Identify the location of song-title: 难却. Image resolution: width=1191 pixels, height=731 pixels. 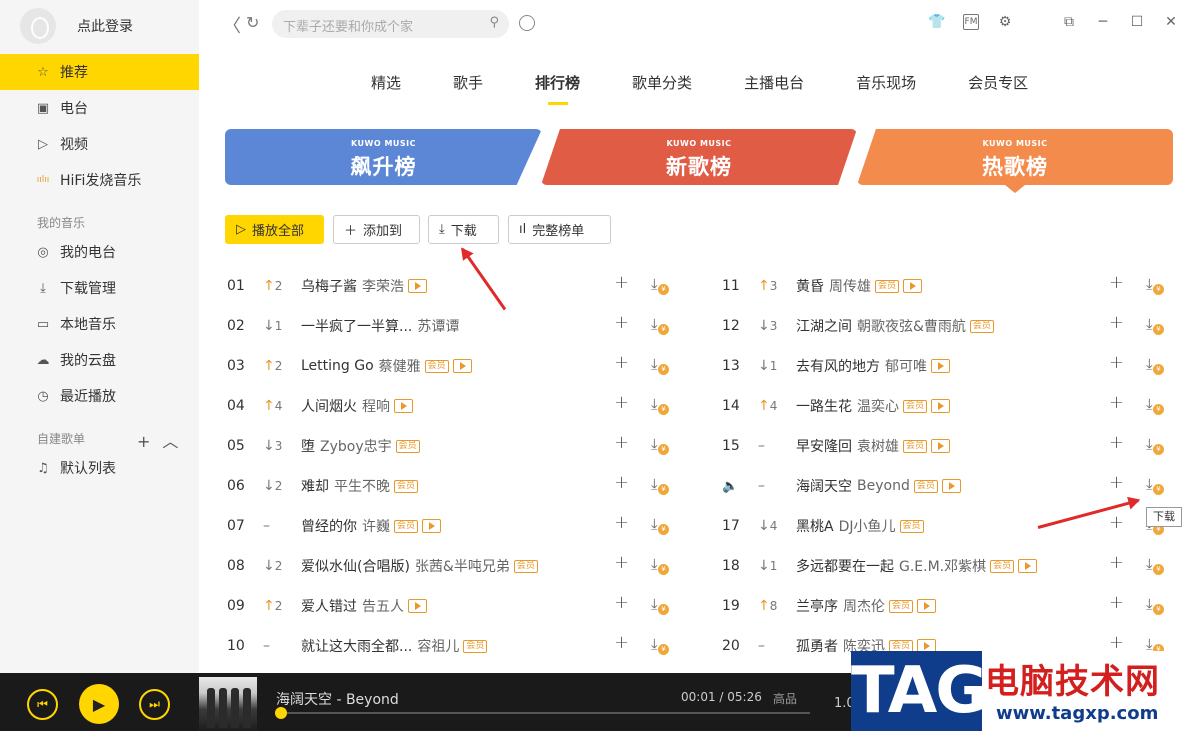
(315, 486).